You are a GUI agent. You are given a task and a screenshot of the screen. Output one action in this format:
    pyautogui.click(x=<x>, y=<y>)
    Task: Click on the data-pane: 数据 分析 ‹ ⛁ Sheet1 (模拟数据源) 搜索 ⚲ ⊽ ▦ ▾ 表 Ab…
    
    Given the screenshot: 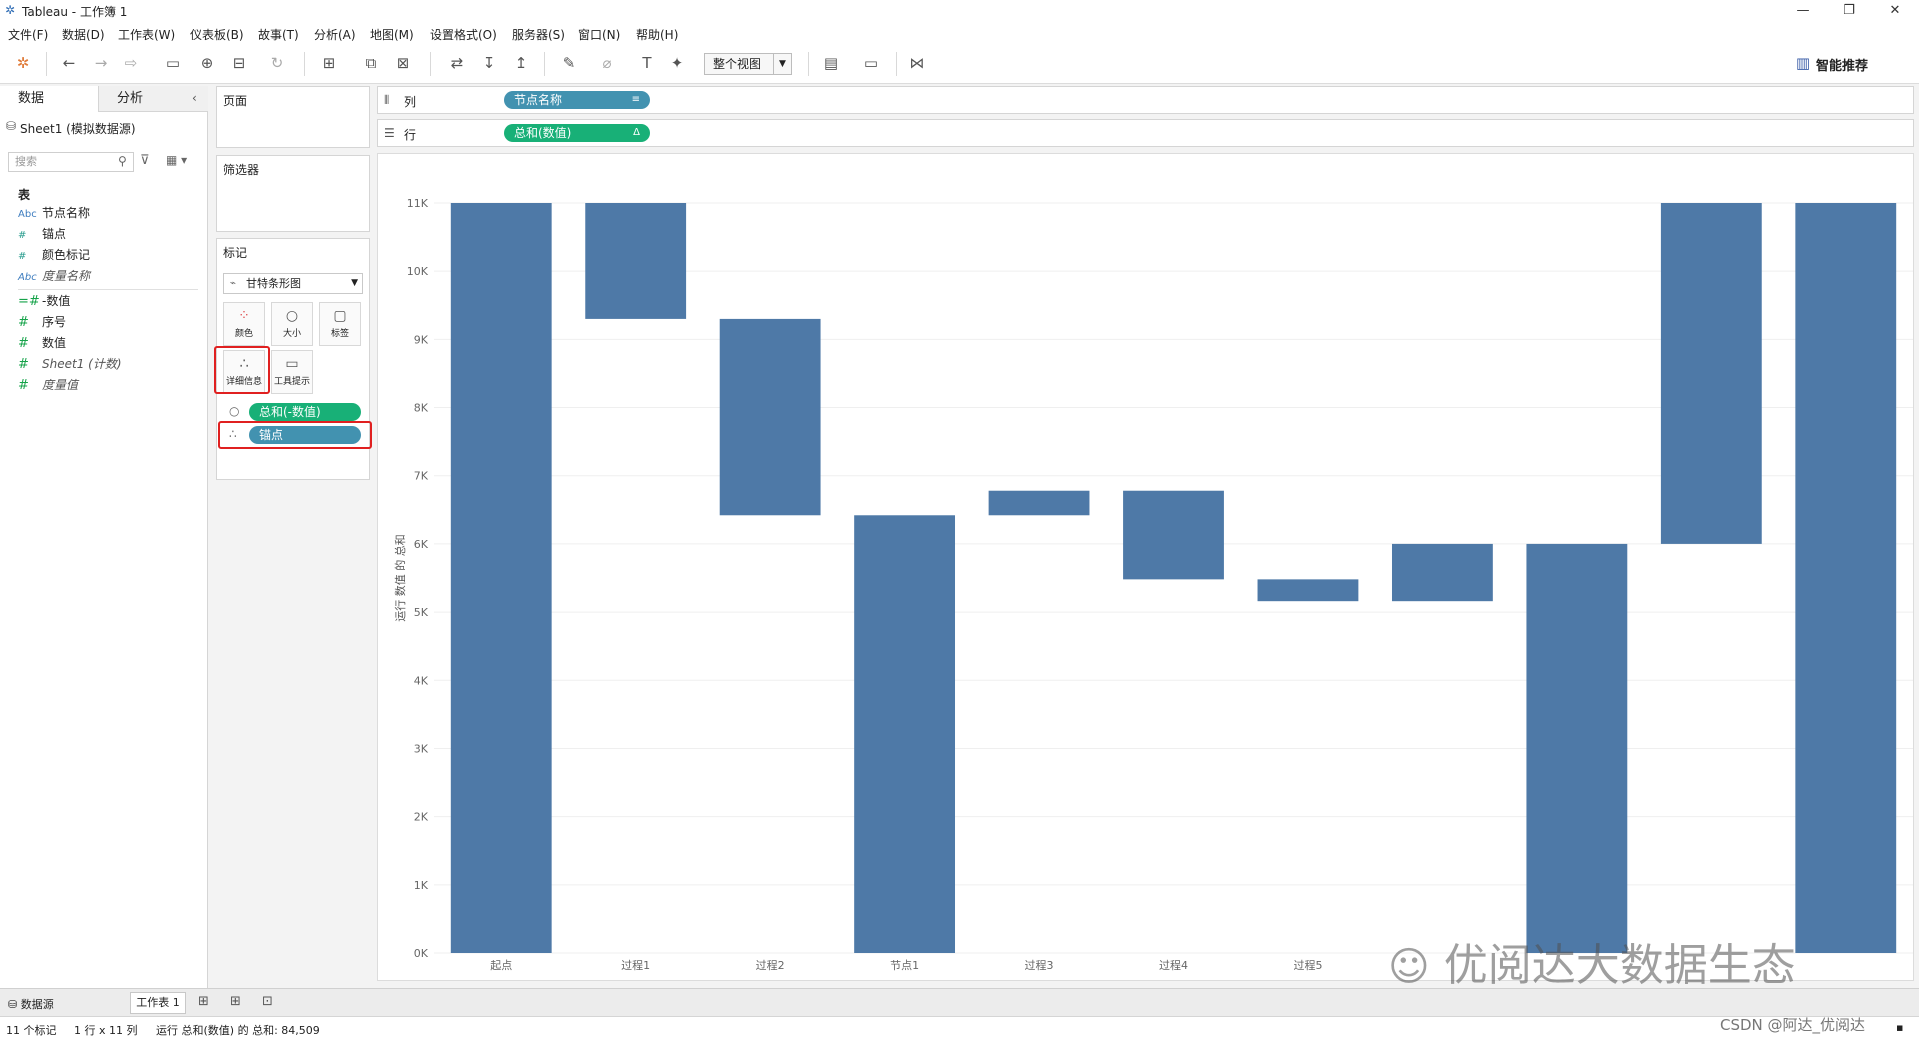 What is the action you would take?
    pyautogui.click(x=104, y=537)
    